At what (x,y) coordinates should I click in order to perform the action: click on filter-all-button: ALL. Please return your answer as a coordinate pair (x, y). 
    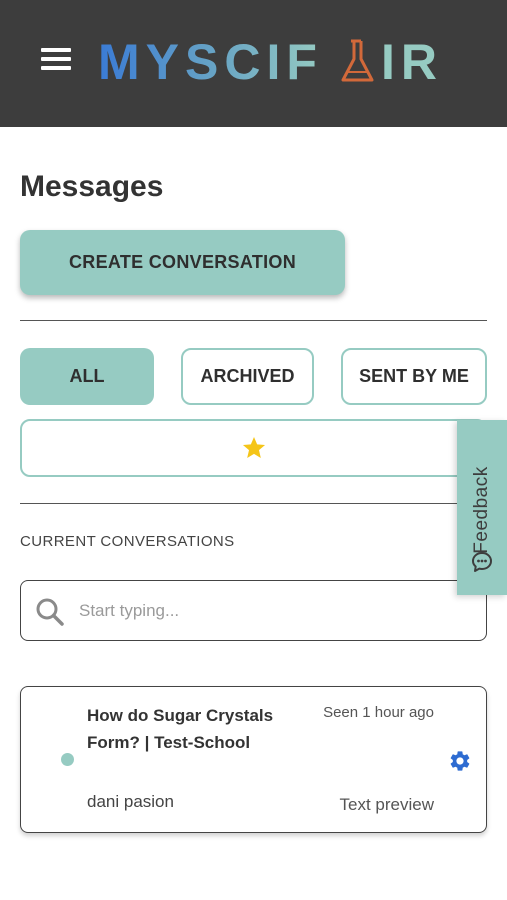
    Looking at the image, I should click on (87, 376).